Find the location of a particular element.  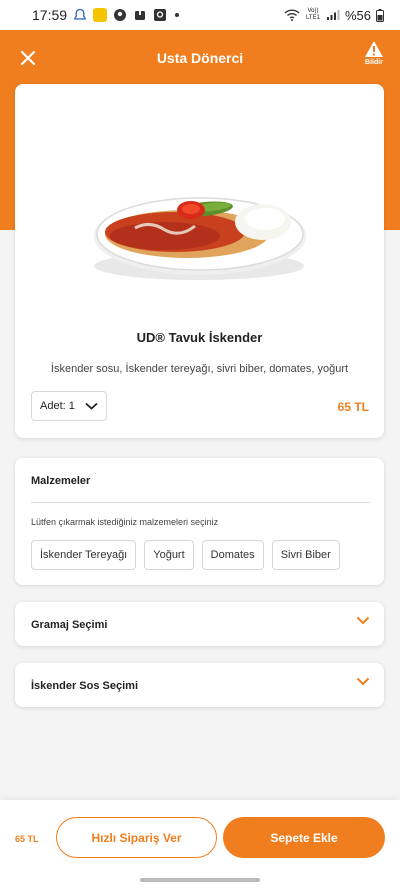

page-title: Usta Dönerci is located at coordinates (200, 58).